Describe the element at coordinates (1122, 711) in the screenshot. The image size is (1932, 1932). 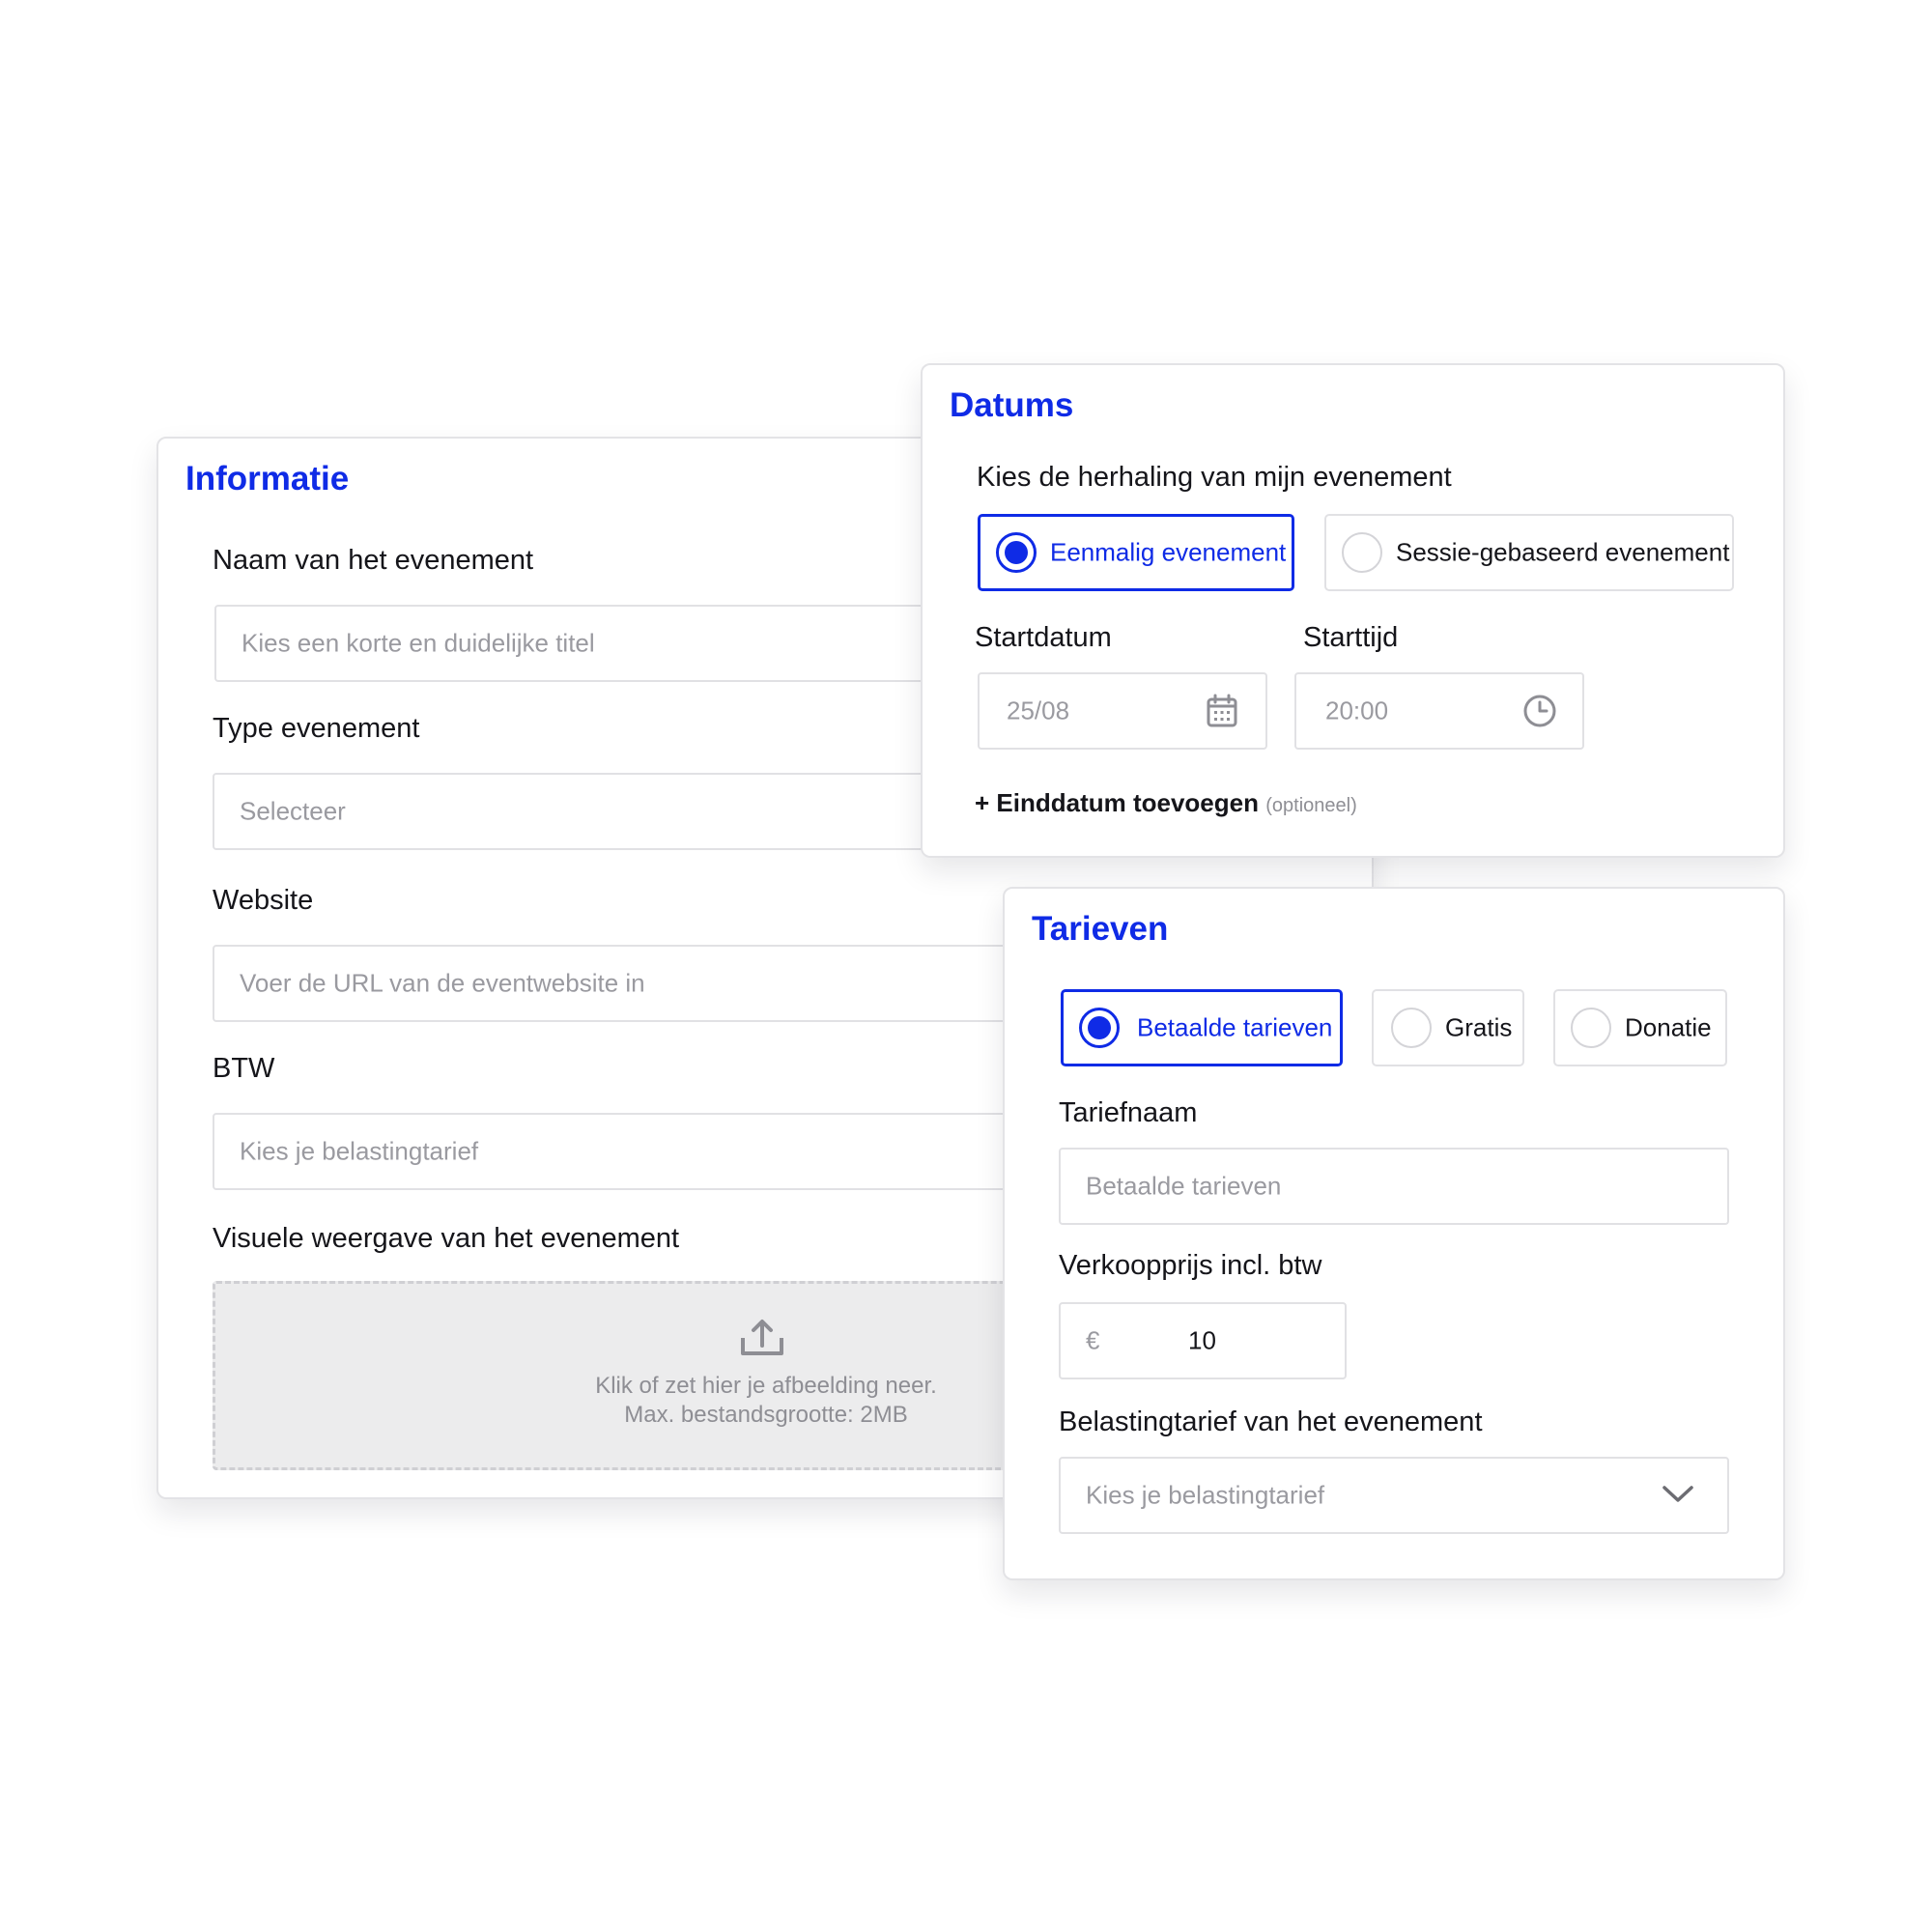
I see `start-date-input: 25/08` at that location.